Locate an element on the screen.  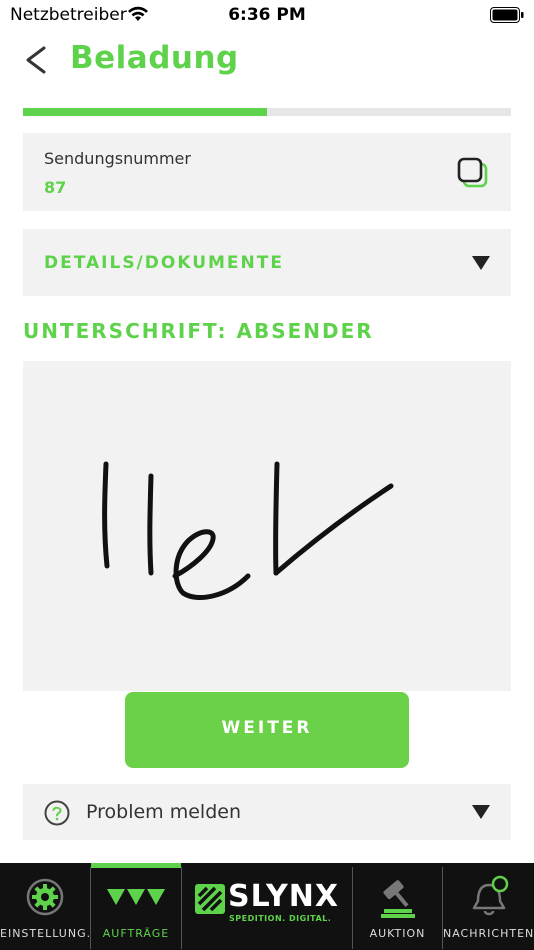
question-circle-icon is located at coordinates (57, 813).